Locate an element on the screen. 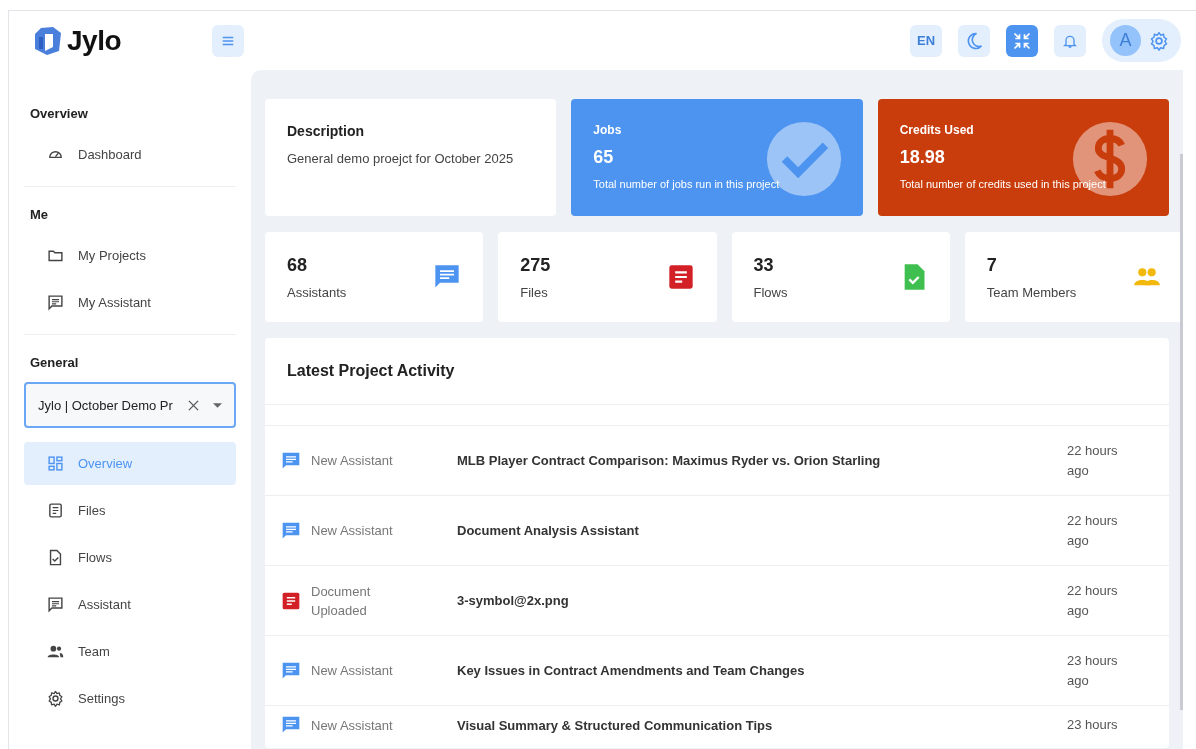 This screenshot has width=1196, height=749. dollar-circle-icon is located at coordinates (1110, 159).